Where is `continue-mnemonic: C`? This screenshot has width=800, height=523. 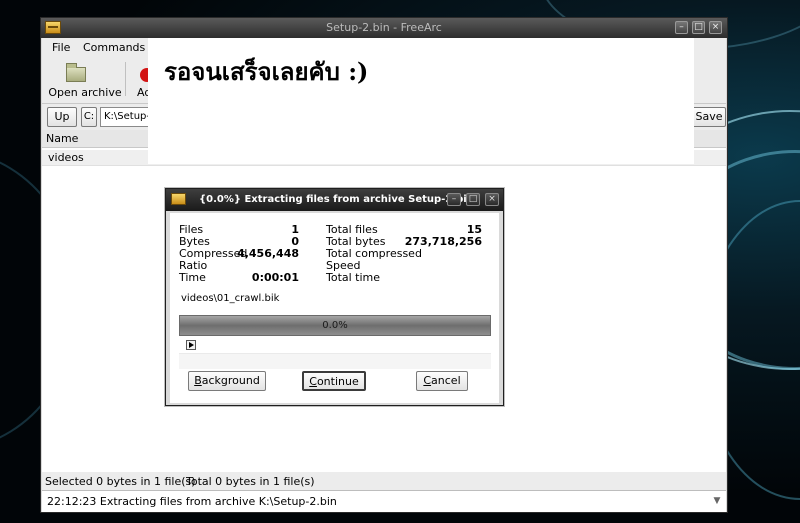 continue-mnemonic: C is located at coordinates (313, 381).